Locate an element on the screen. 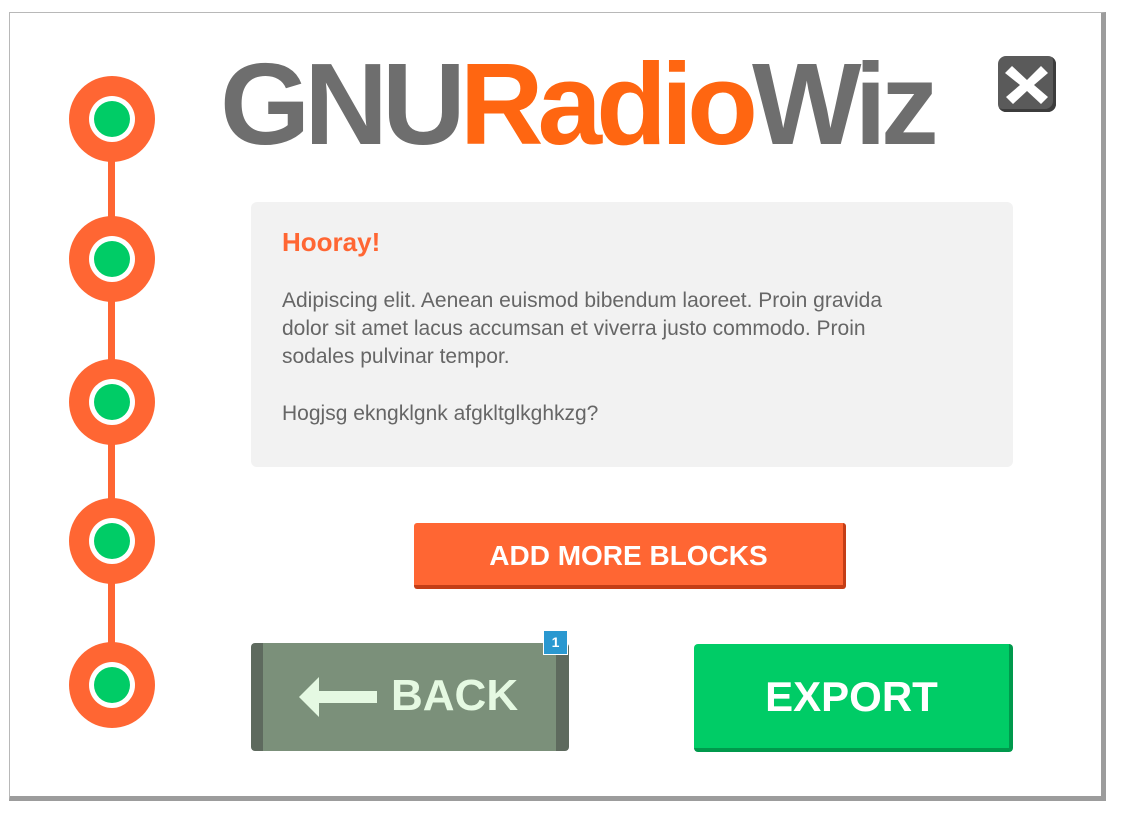 This screenshot has height=821, width=1124. step-3-indicator is located at coordinates (112, 402).